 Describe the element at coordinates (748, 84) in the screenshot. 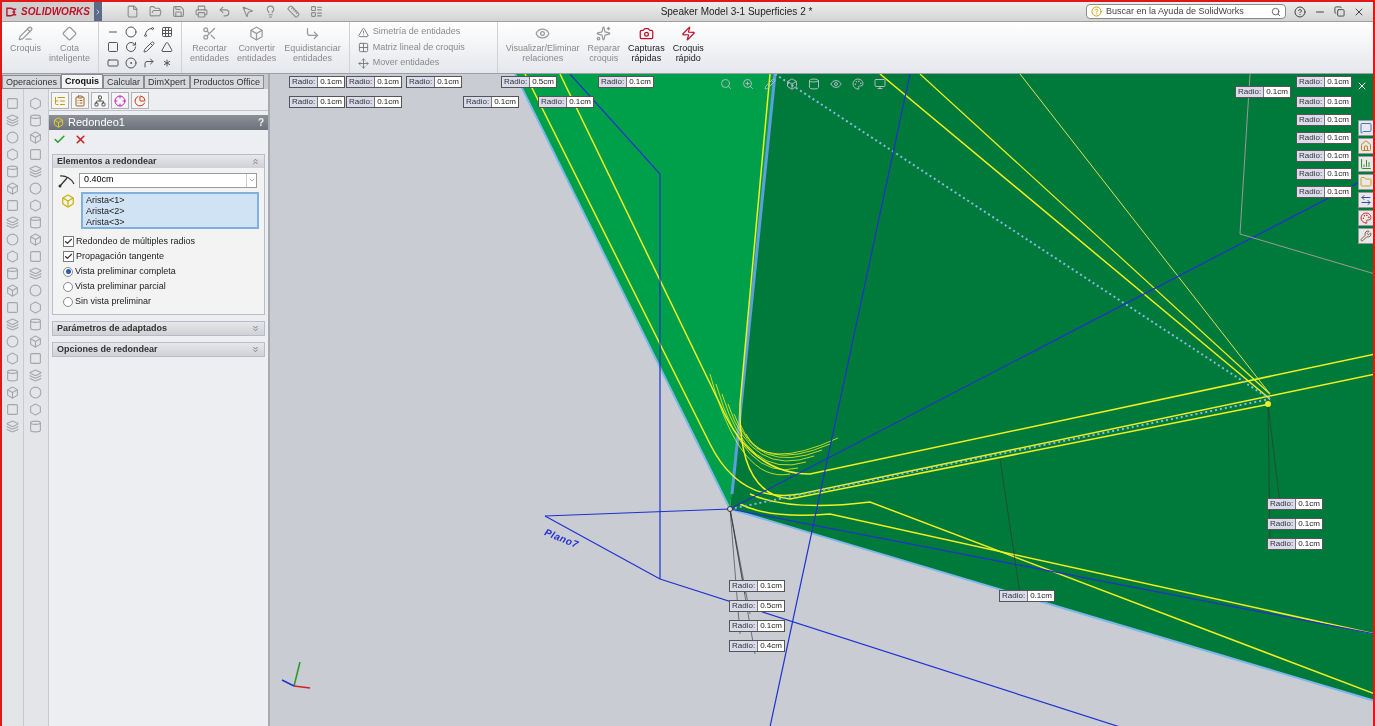

I see `zoom-in-icon` at that location.